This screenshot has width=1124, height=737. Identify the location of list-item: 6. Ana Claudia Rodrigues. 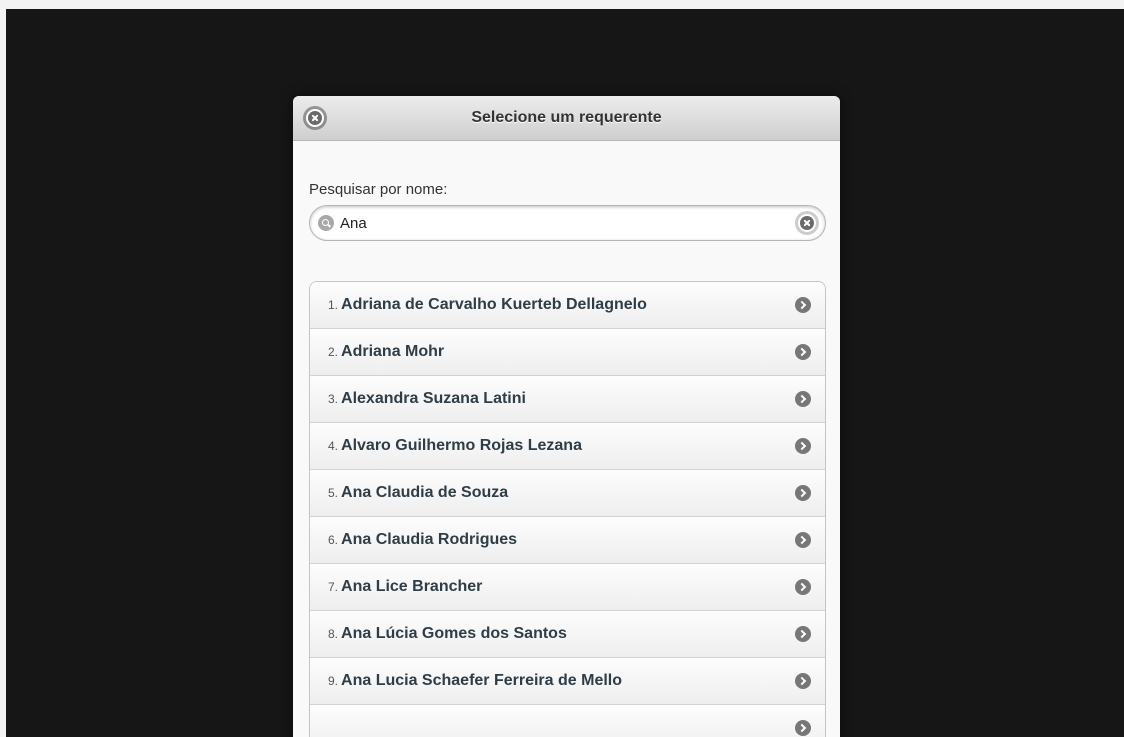
(567, 540).